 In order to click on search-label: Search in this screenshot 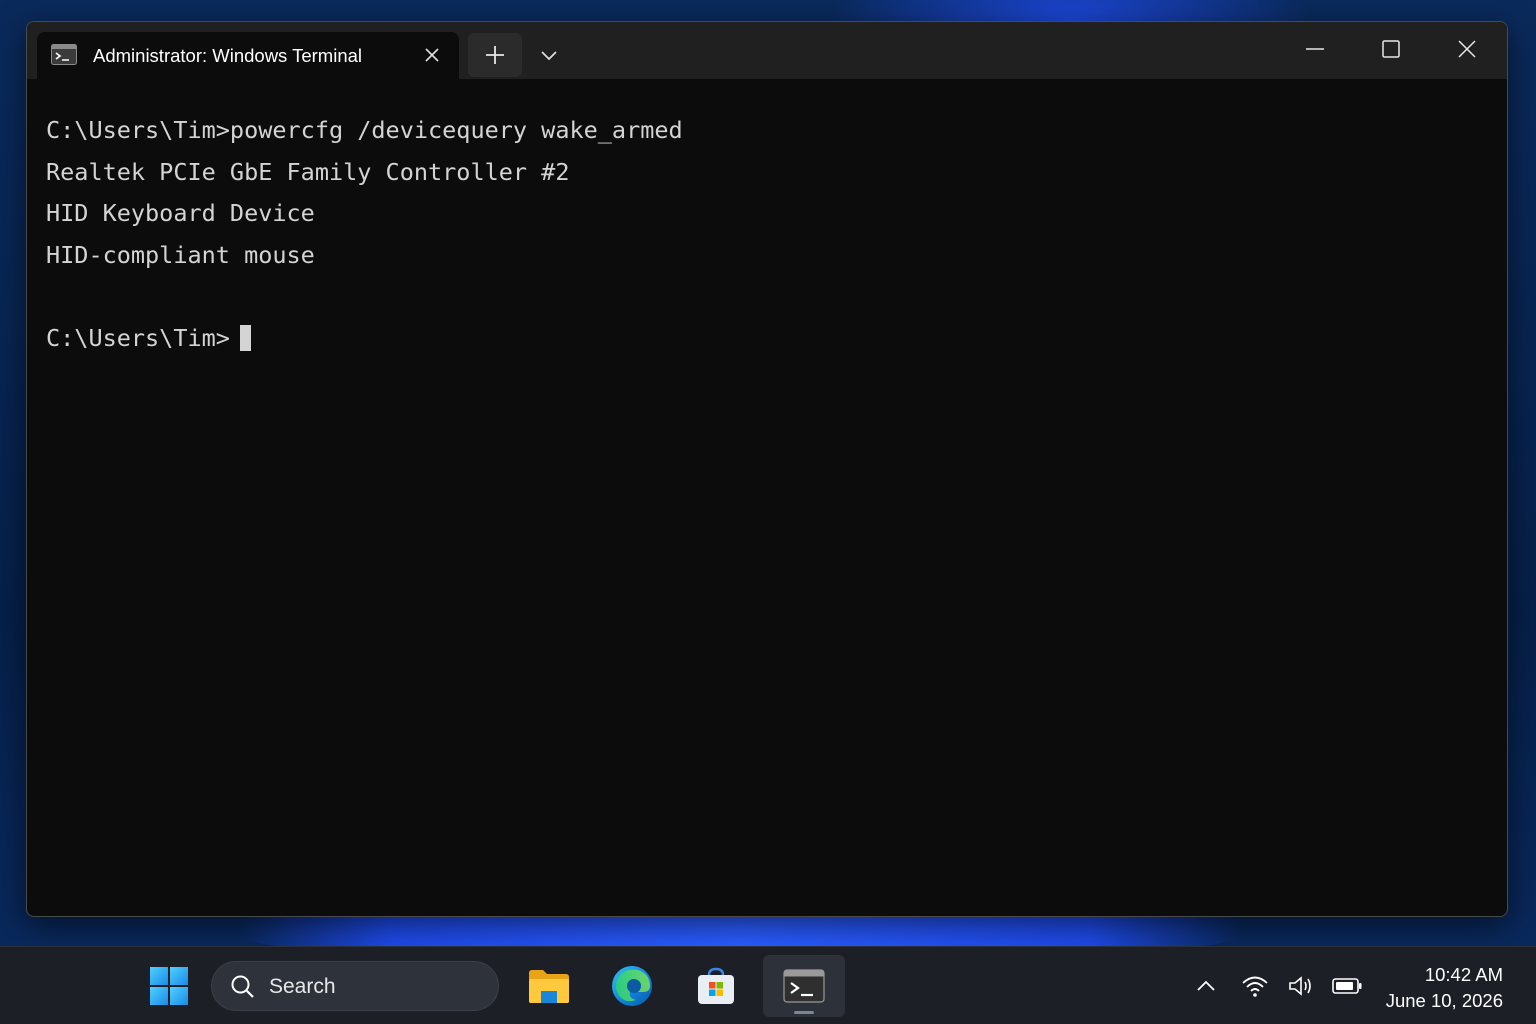, I will do `click(302, 986)`.